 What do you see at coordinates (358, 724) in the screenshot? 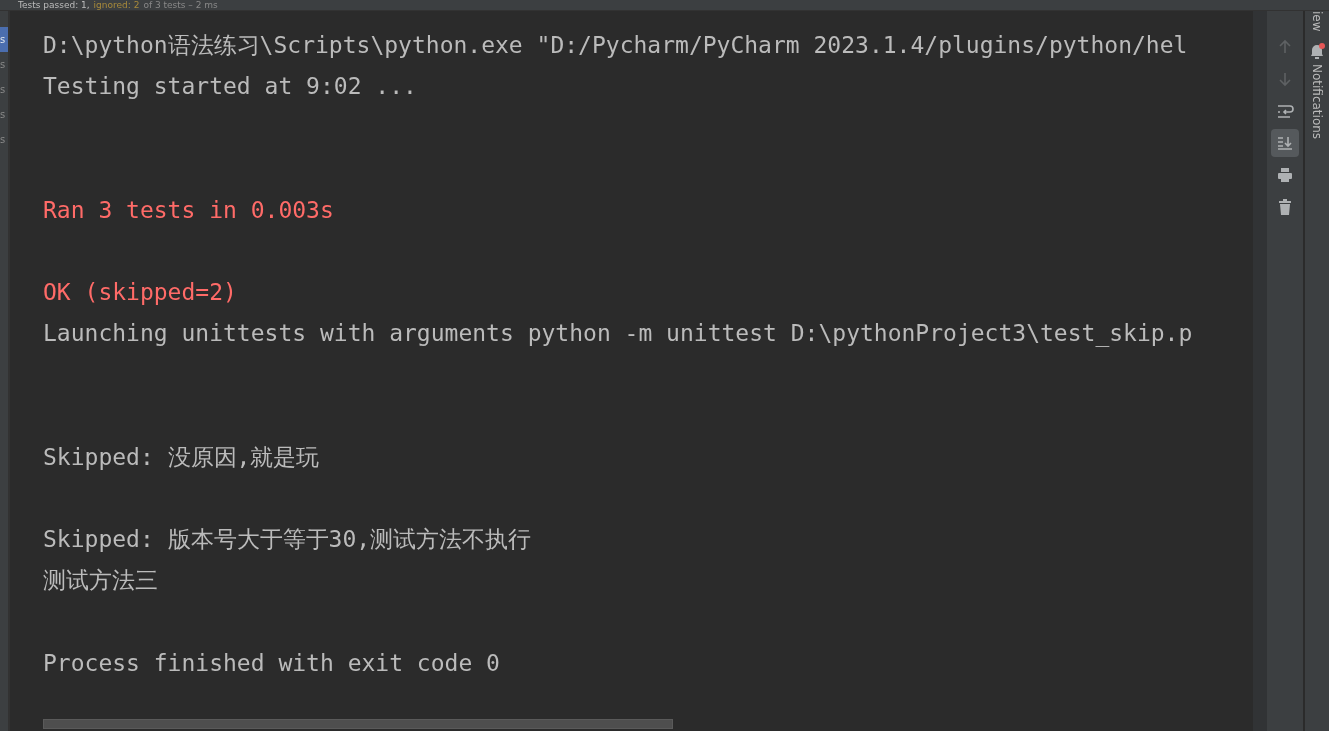
I see `horizontal-scrollbar` at bounding box center [358, 724].